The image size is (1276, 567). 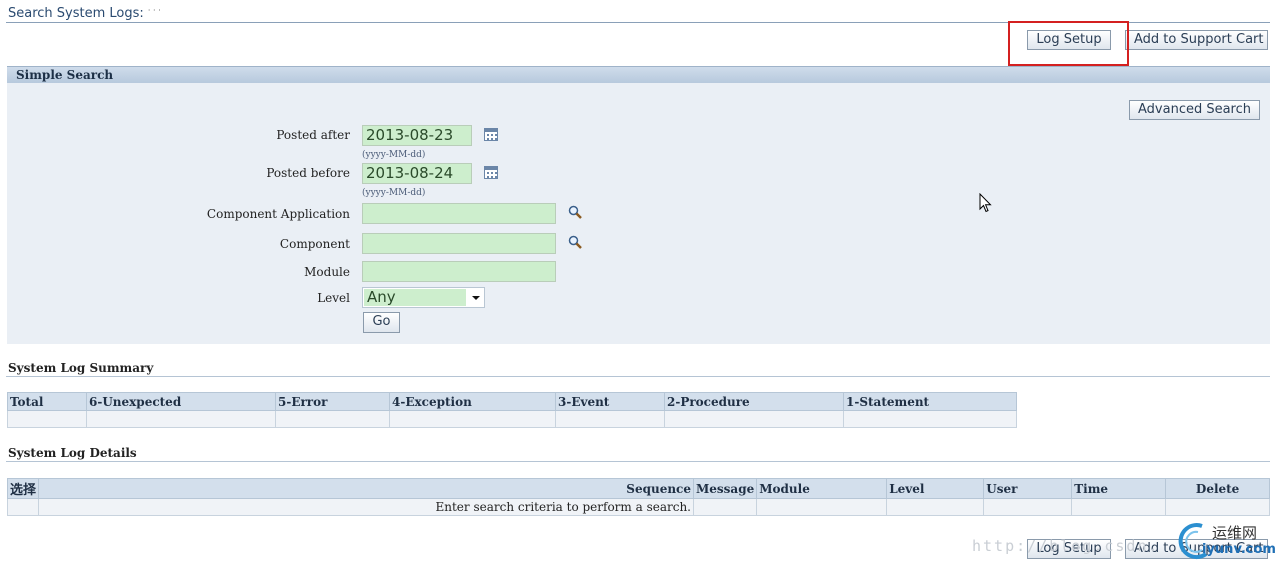 I want to click on posted-before-hint: (yyyy-MM-dd), so click(x=394, y=193).